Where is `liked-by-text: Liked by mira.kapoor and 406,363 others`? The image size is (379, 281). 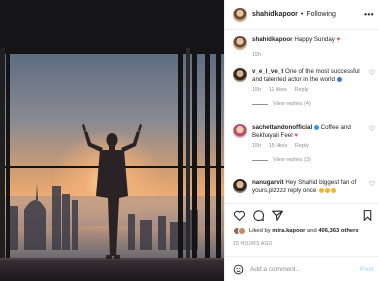 liked-by-text: Liked by mira.kapoor and 406,363 others is located at coordinates (304, 231).